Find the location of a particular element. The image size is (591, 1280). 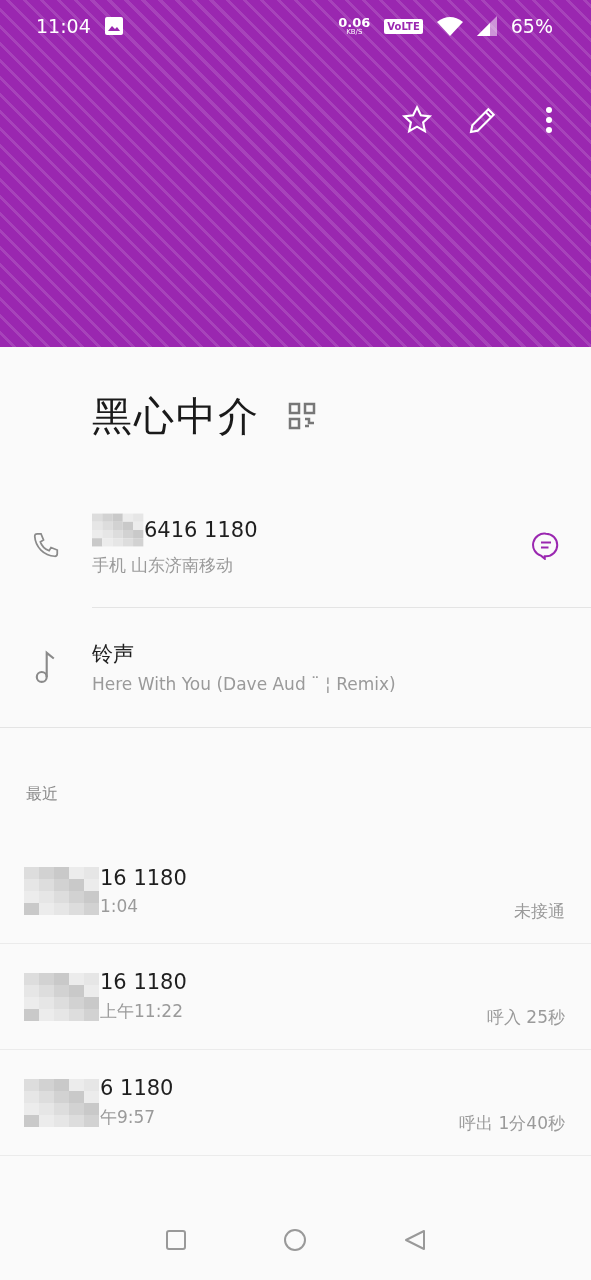

qr-code-icon is located at coordinates (302, 416).